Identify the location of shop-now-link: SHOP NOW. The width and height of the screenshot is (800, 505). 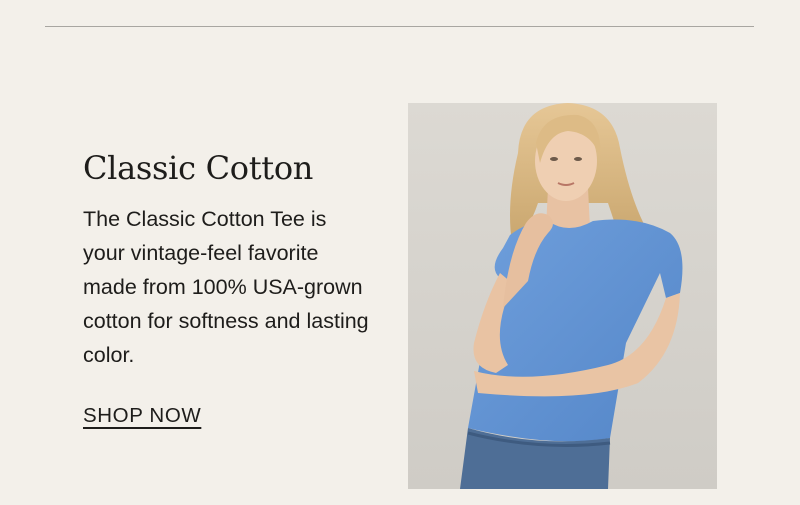
(142, 416).